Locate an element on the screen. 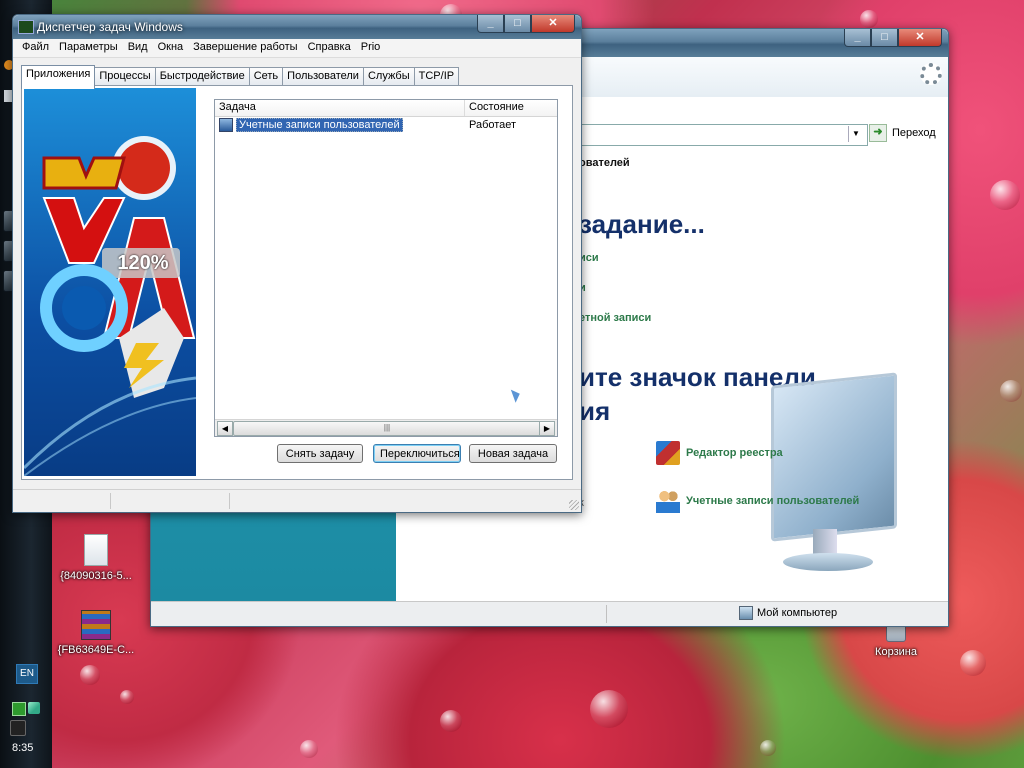  window-title: Диспетчер задач Windows is located at coordinates (110, 27).